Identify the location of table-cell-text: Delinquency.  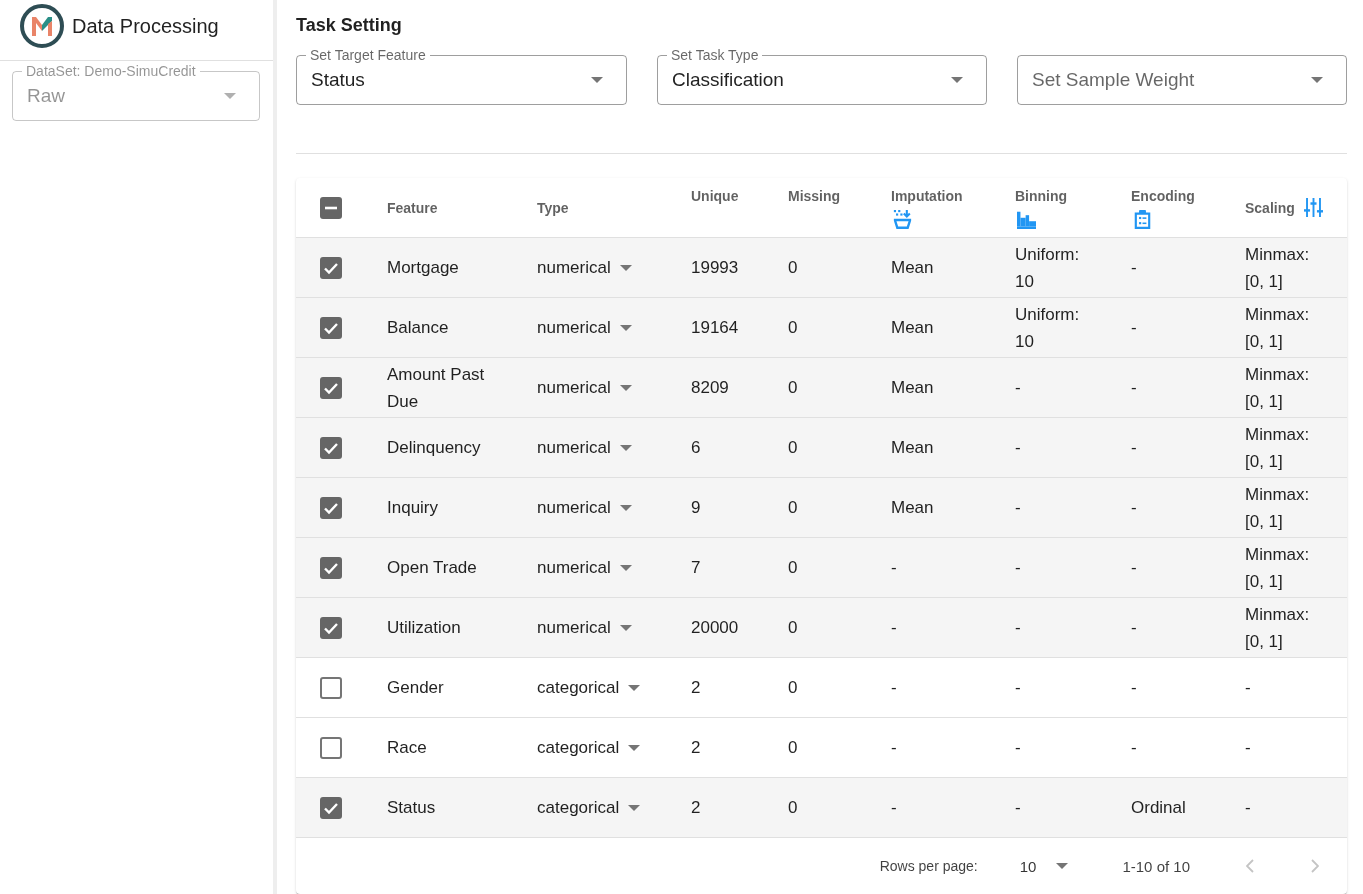
(434, 448).